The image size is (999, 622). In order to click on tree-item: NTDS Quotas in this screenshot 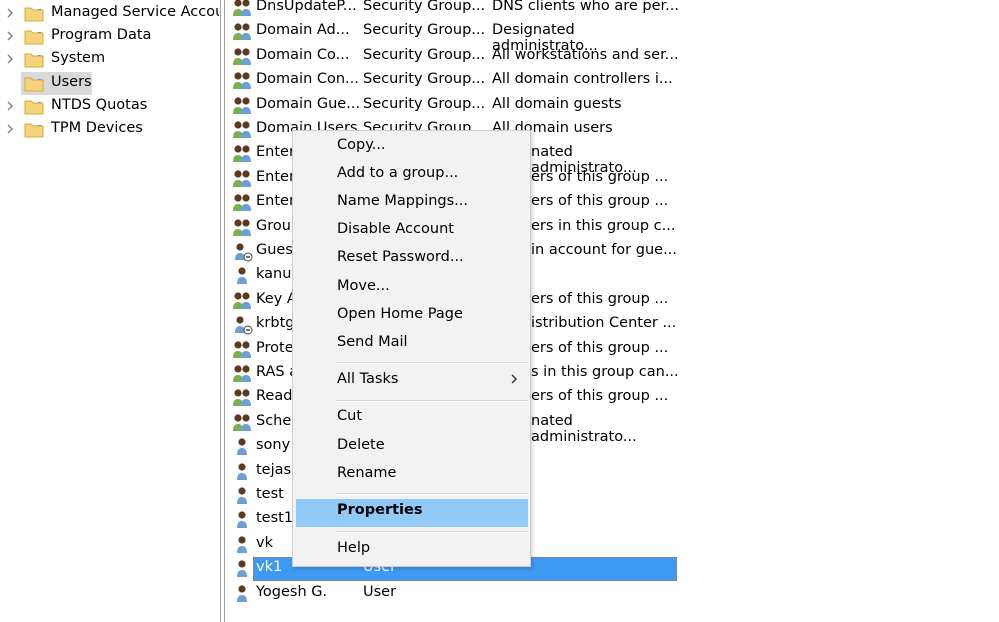, I will do `click(110, 107)`.